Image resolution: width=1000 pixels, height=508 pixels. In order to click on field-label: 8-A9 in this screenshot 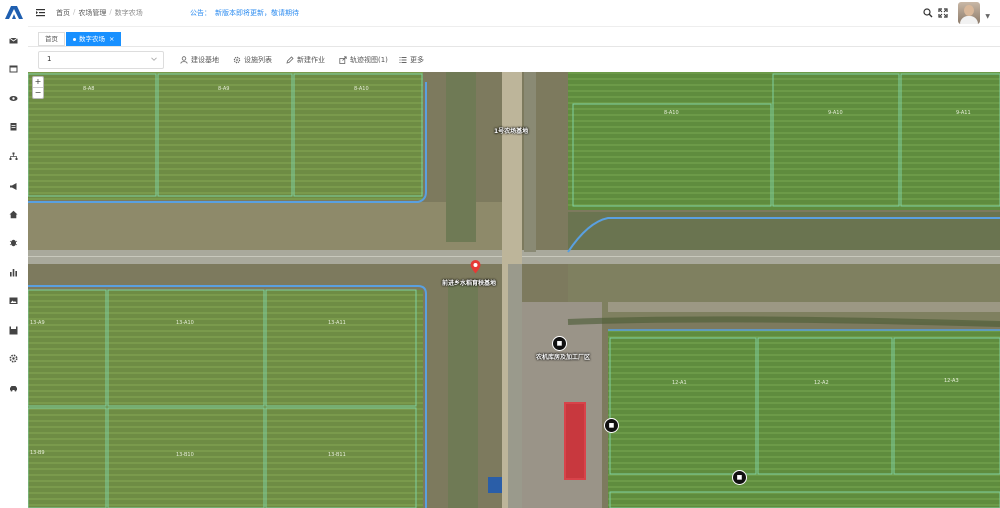, I will do `click(224, 89)`.